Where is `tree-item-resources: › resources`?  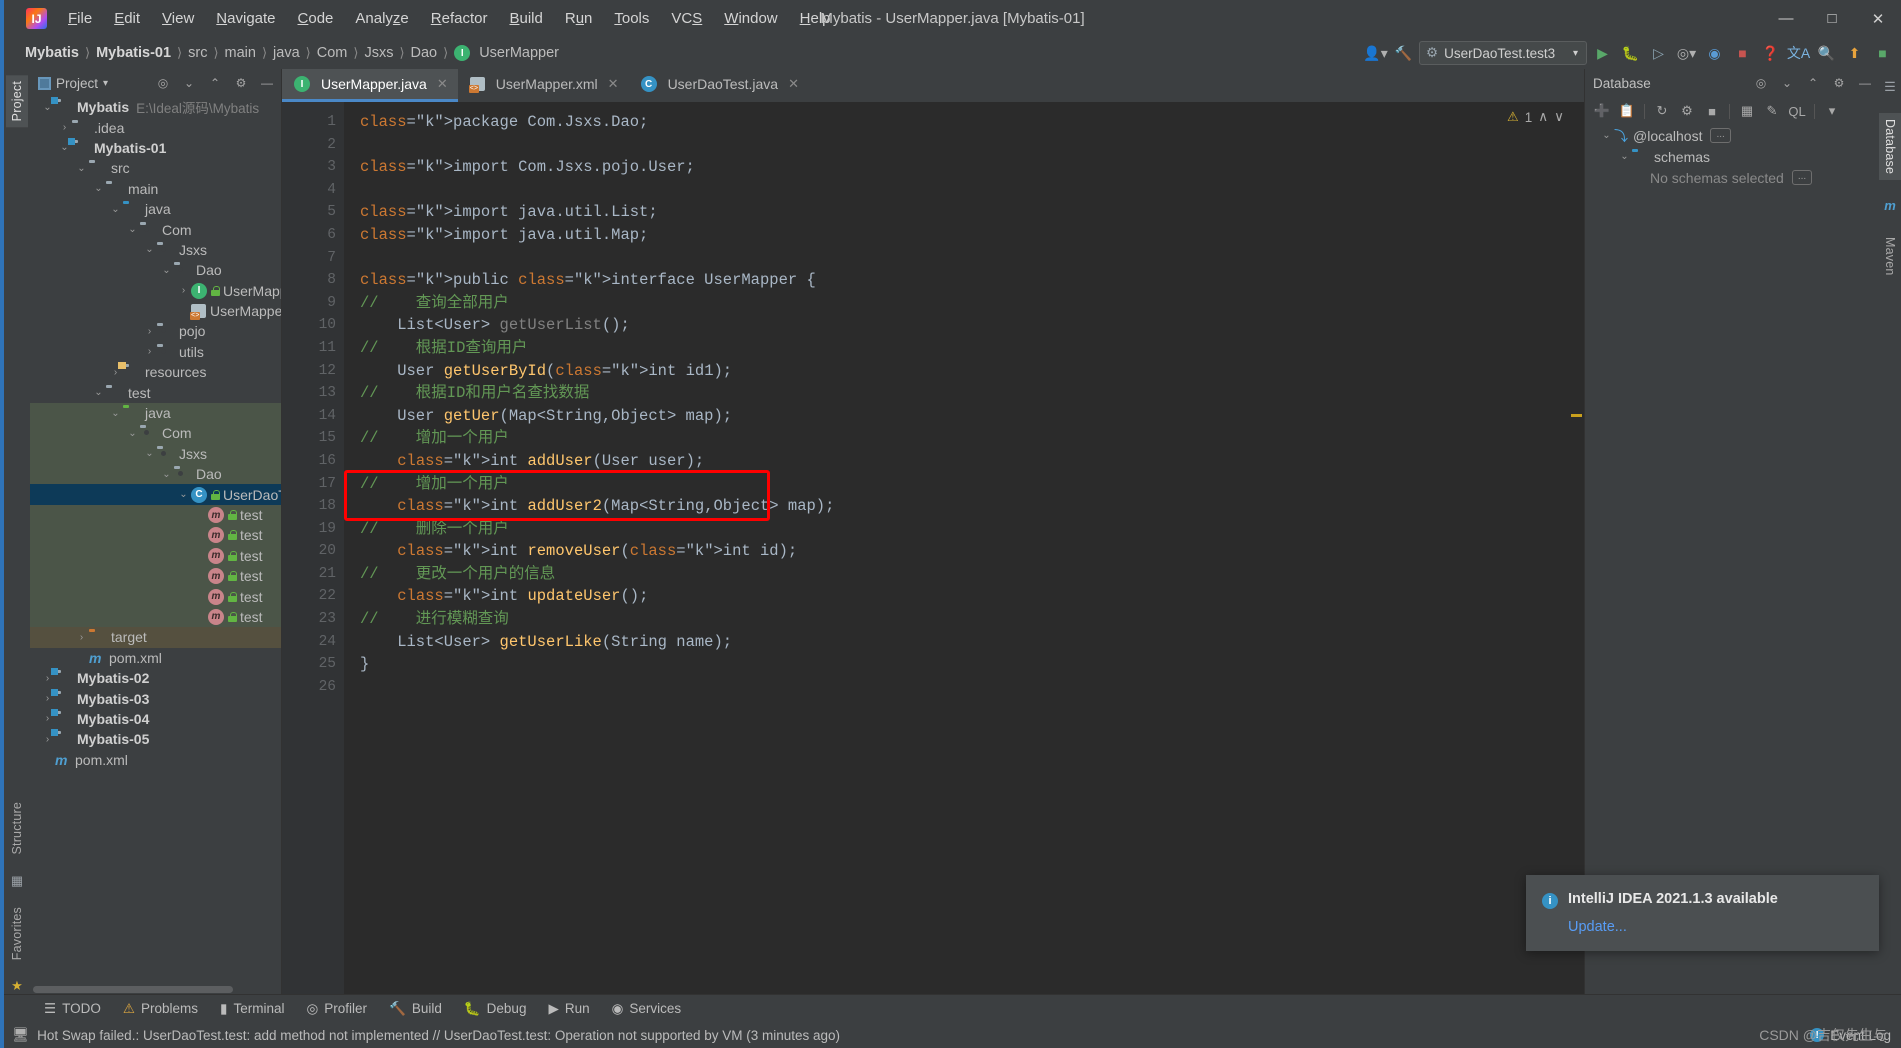
tree-item-resources: › resources is located at coordinates (155, 372).